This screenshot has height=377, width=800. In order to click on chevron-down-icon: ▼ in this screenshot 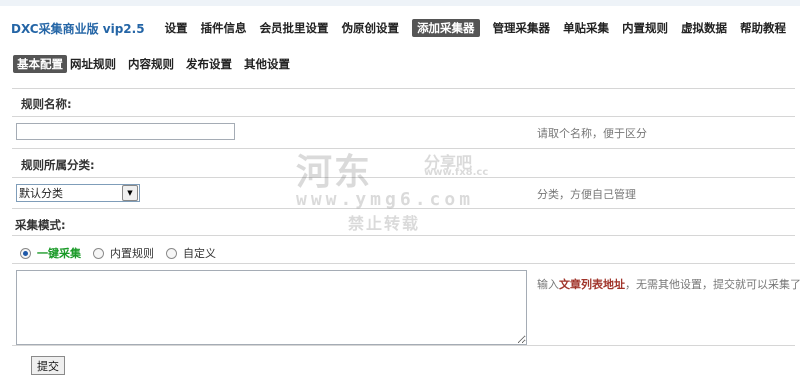, I will do `click(130, 193)`.